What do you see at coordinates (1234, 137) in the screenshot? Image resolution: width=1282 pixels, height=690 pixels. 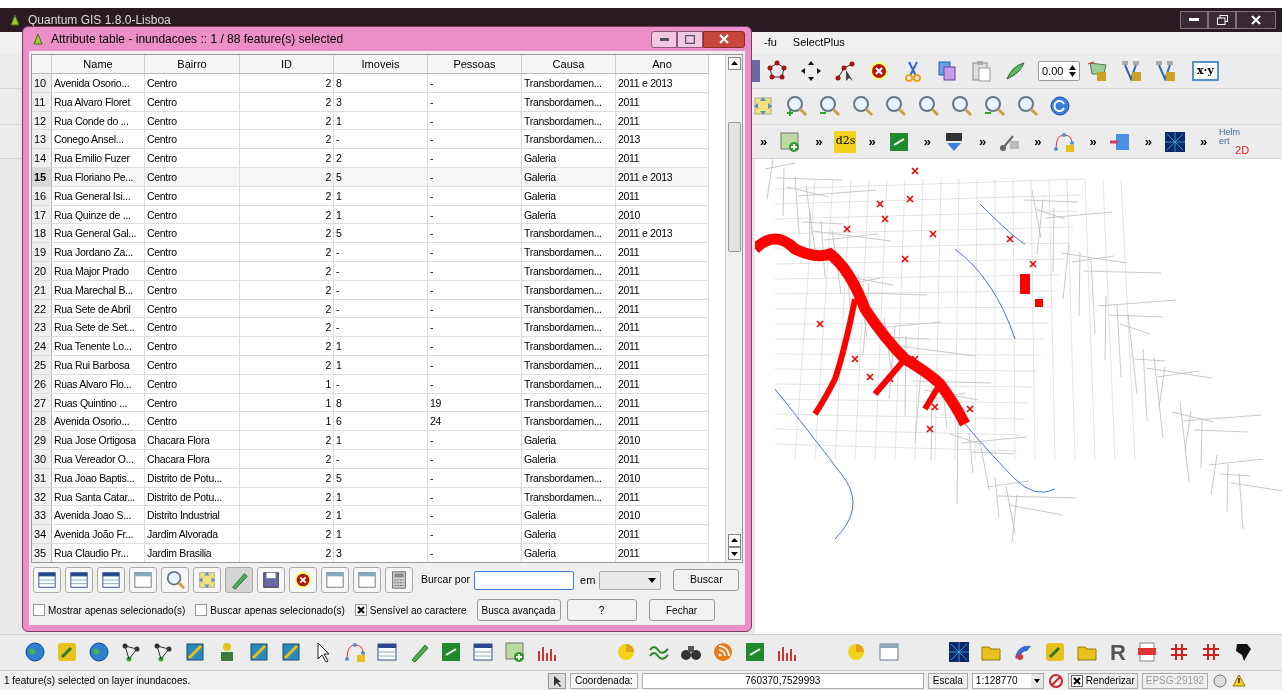 I see `helmert-icon: Helm ert` at bounding box center [1234, 137].